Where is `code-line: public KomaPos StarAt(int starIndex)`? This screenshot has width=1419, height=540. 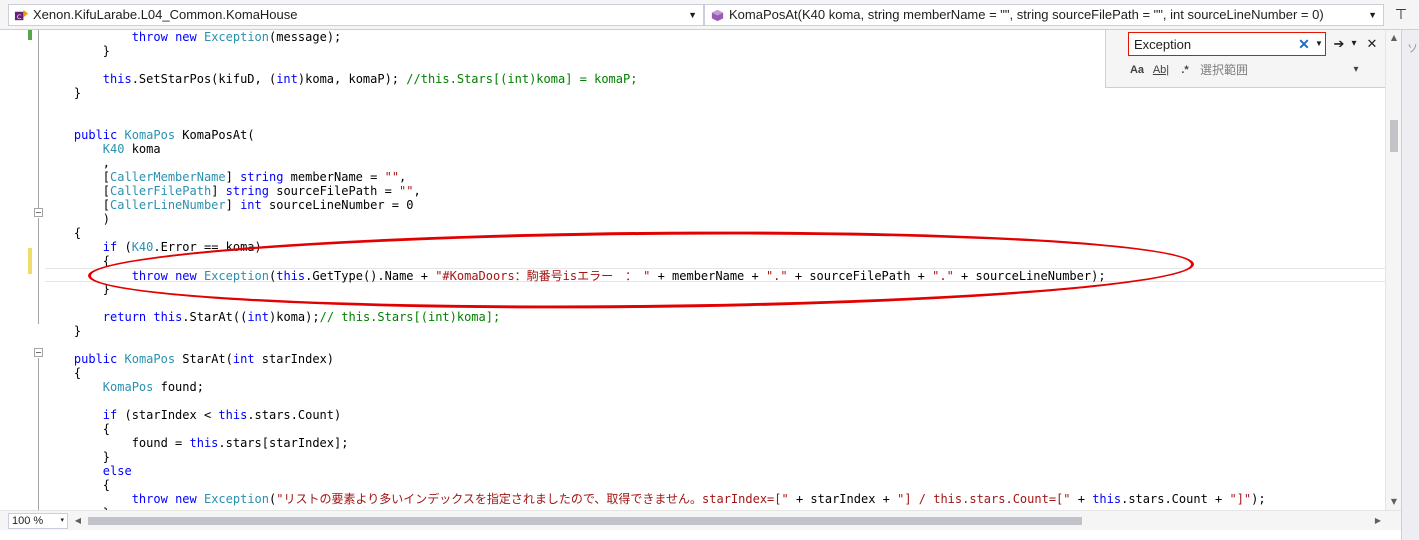
code-line: public KomaPos StarAt(int starIndex) is located at coordinates (715, 359).